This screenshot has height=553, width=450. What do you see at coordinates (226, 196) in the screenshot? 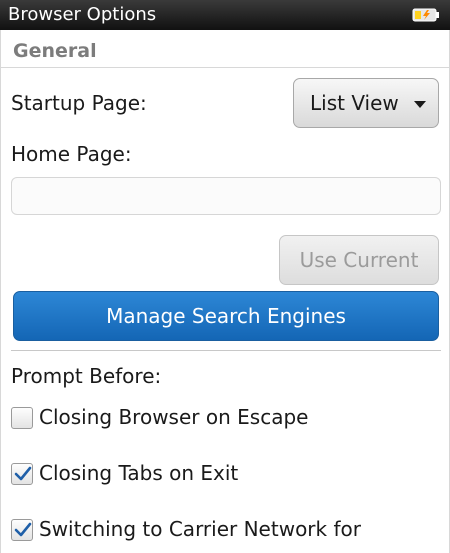
I see `home-page-input` at bounding box center [226, 196].